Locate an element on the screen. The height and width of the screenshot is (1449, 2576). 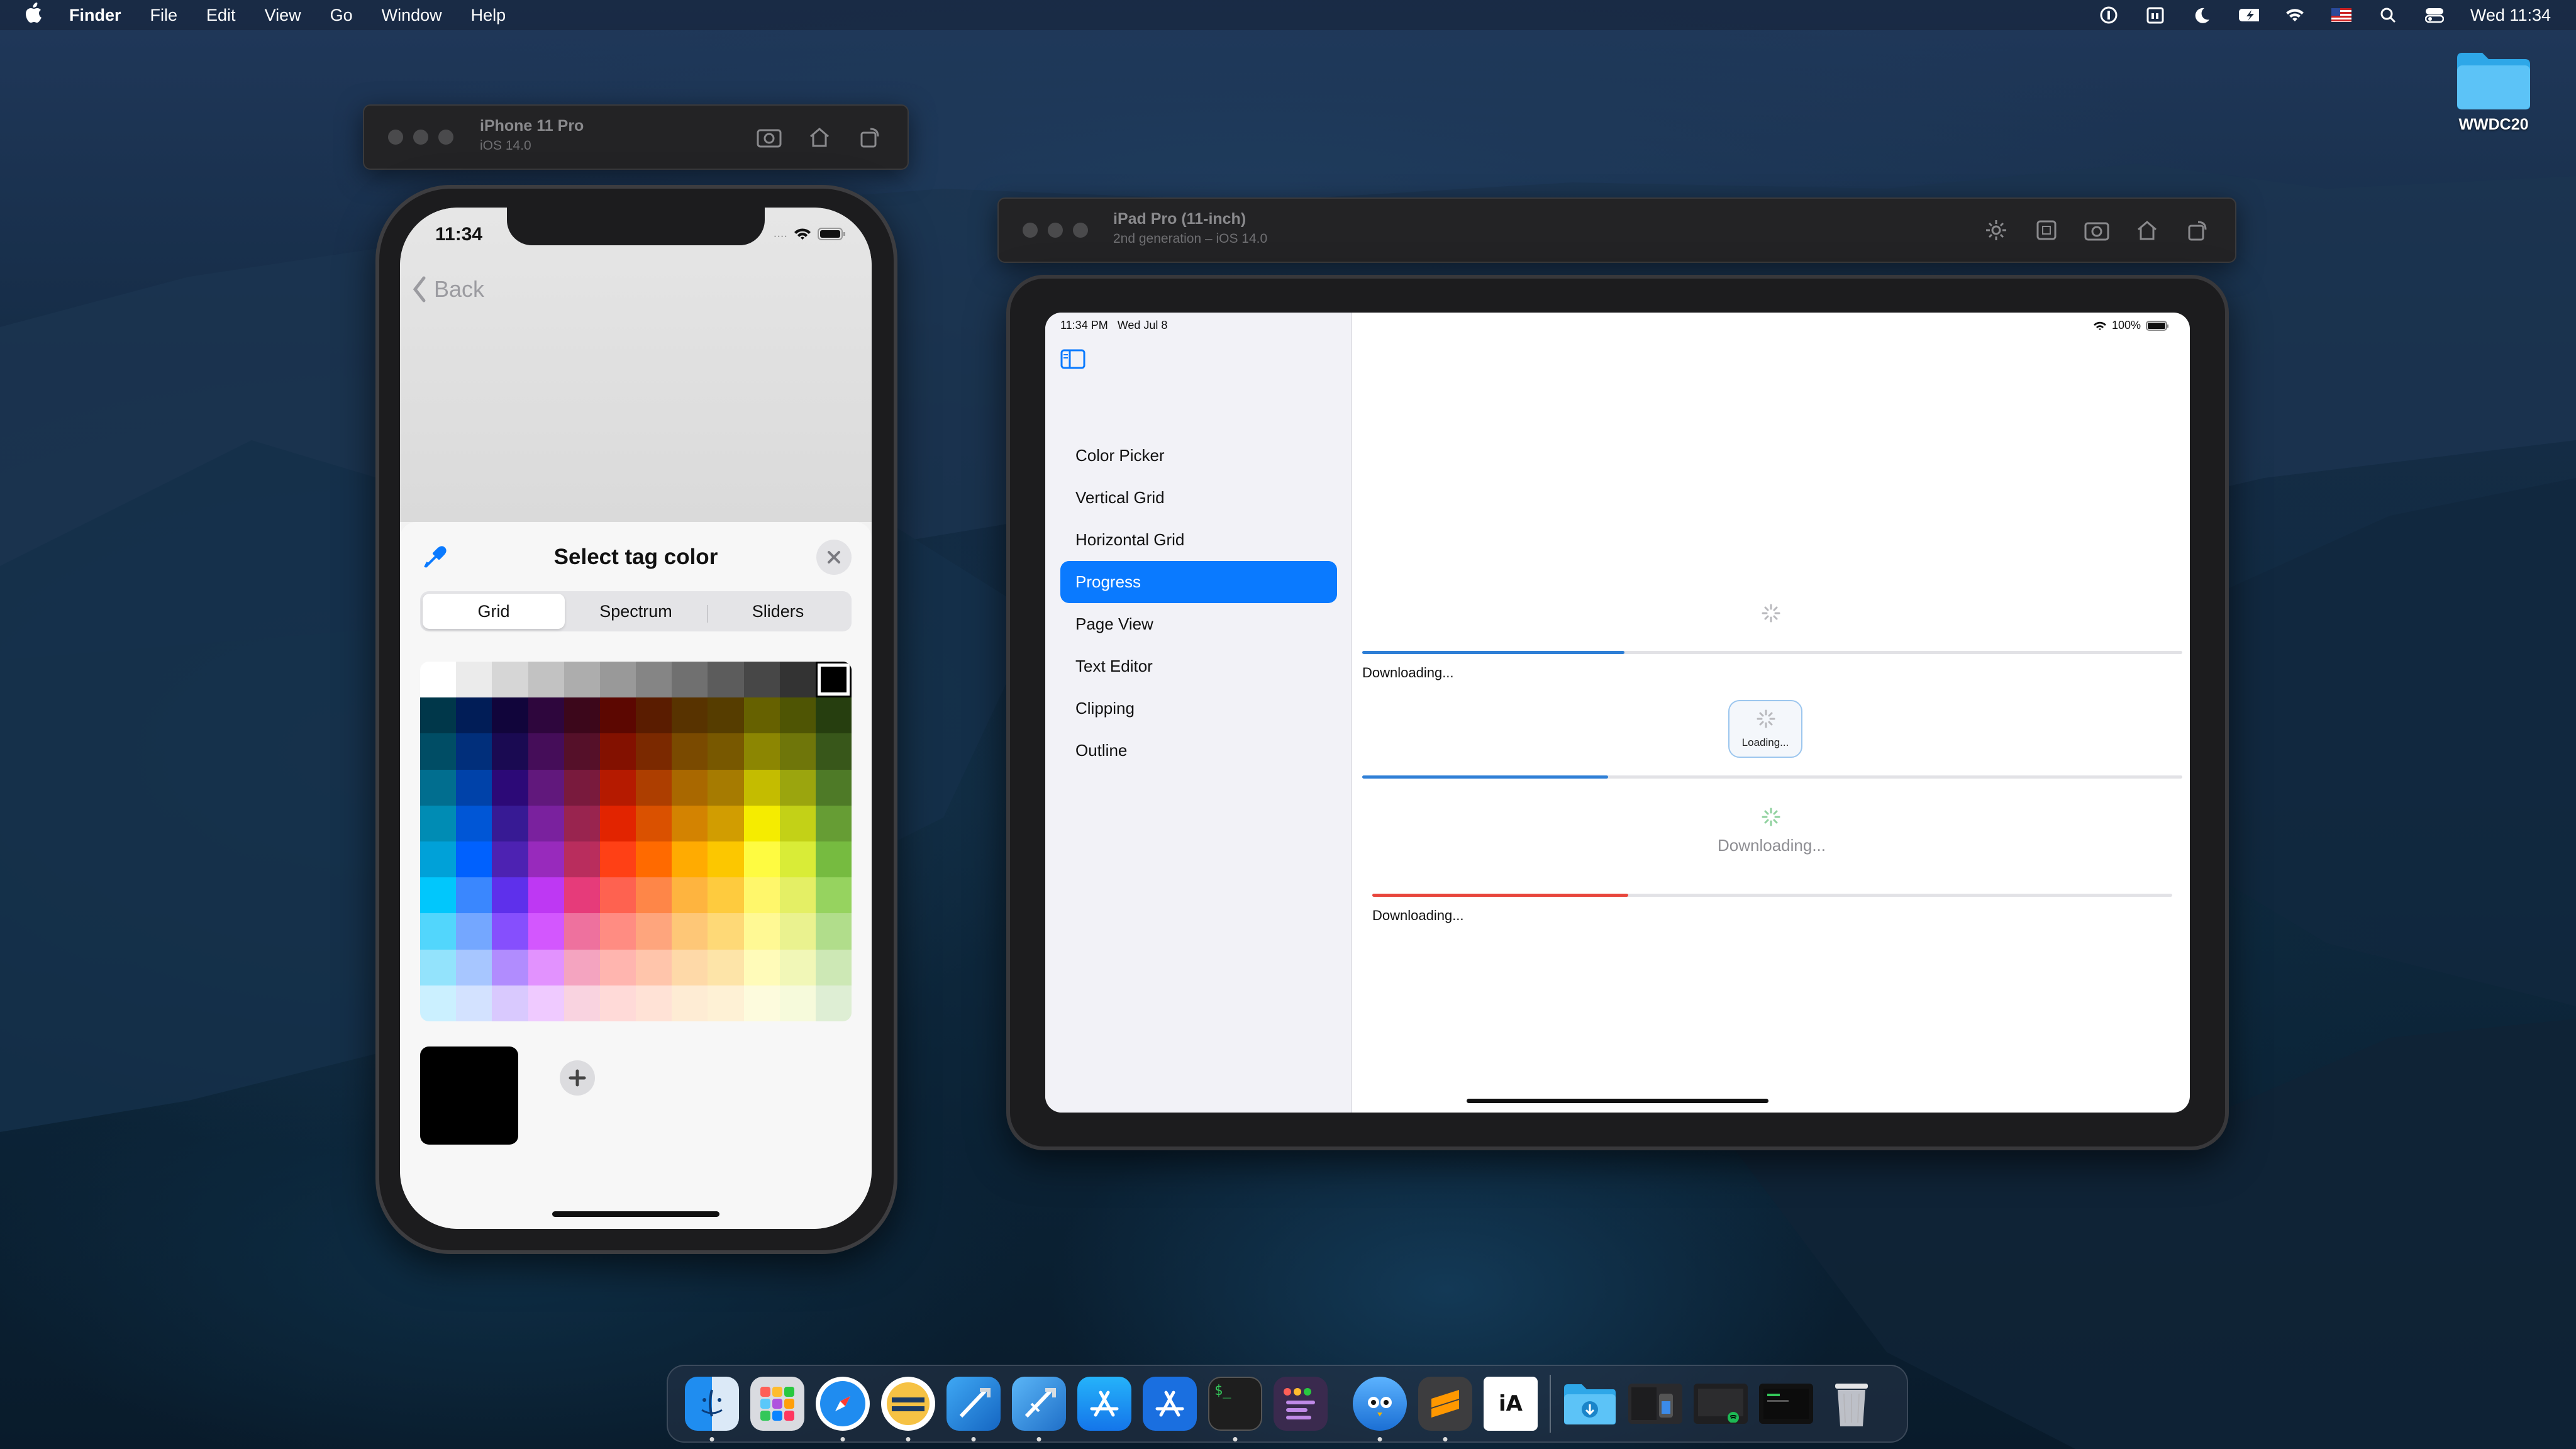
sidebar-item-text-editor: Text Editor is located at coordinates (1198, 666).